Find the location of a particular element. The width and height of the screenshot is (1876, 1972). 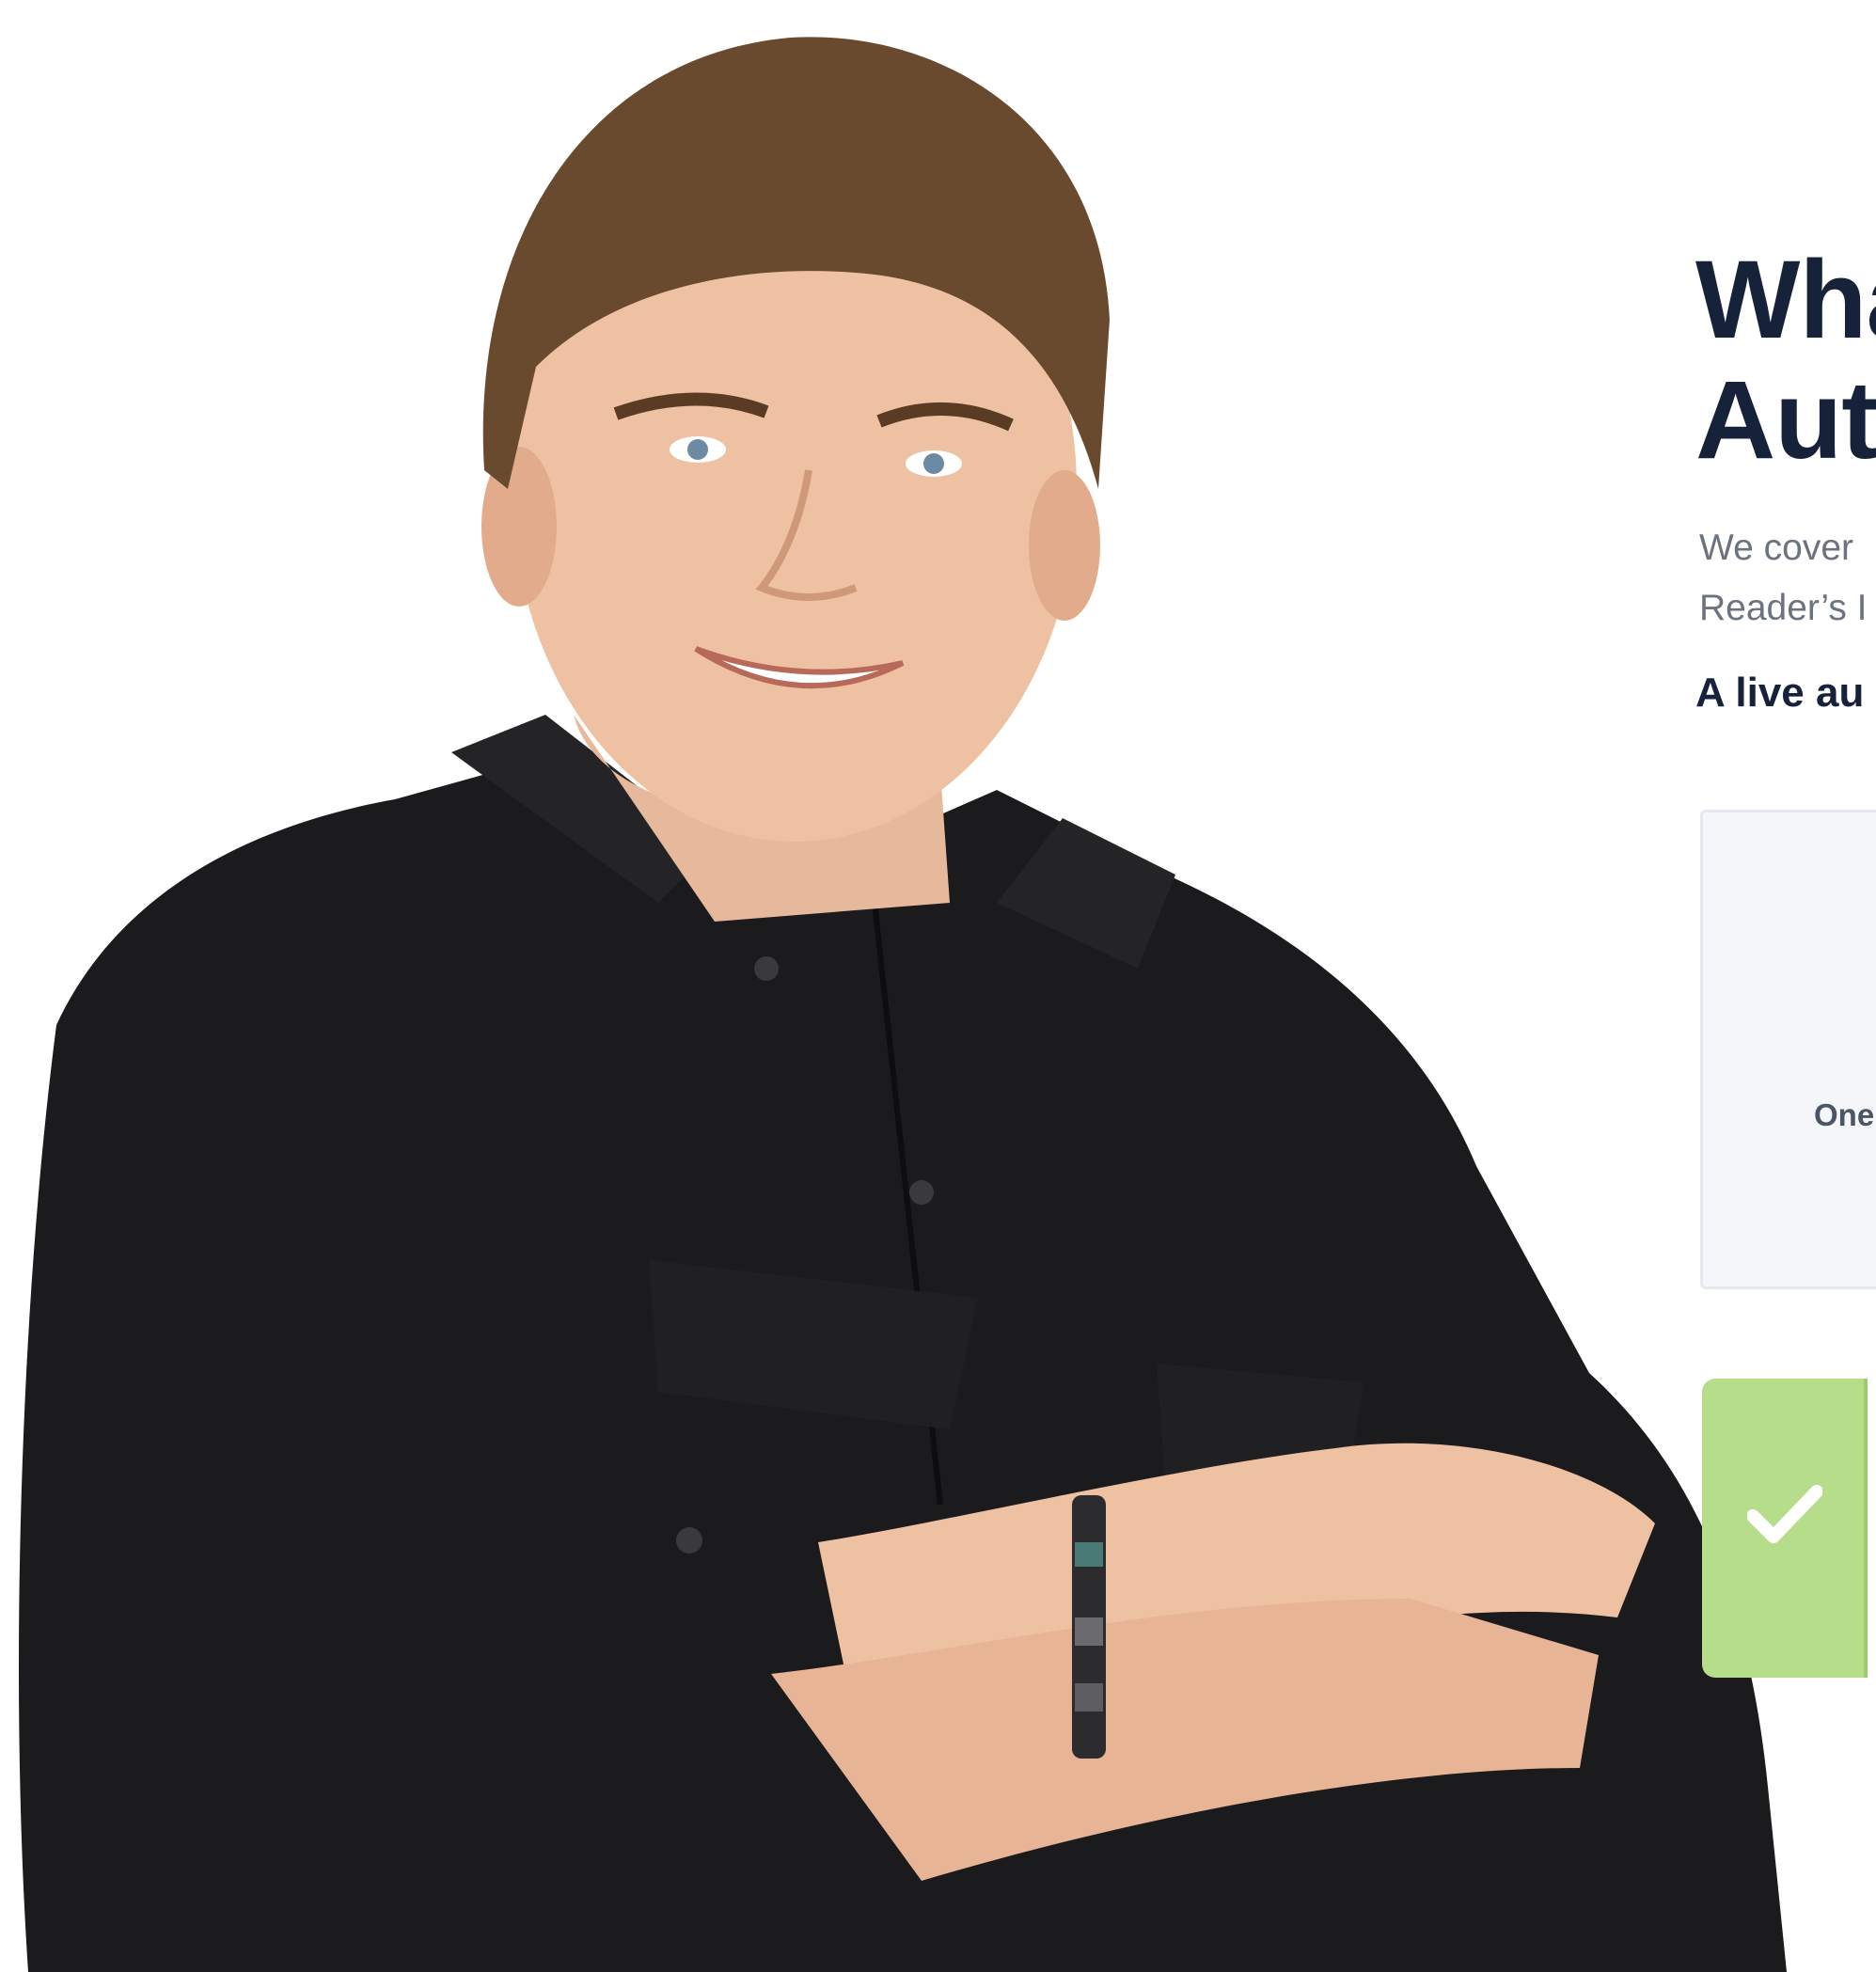

checkmark-icon is located at coordinates (1785, 1514).